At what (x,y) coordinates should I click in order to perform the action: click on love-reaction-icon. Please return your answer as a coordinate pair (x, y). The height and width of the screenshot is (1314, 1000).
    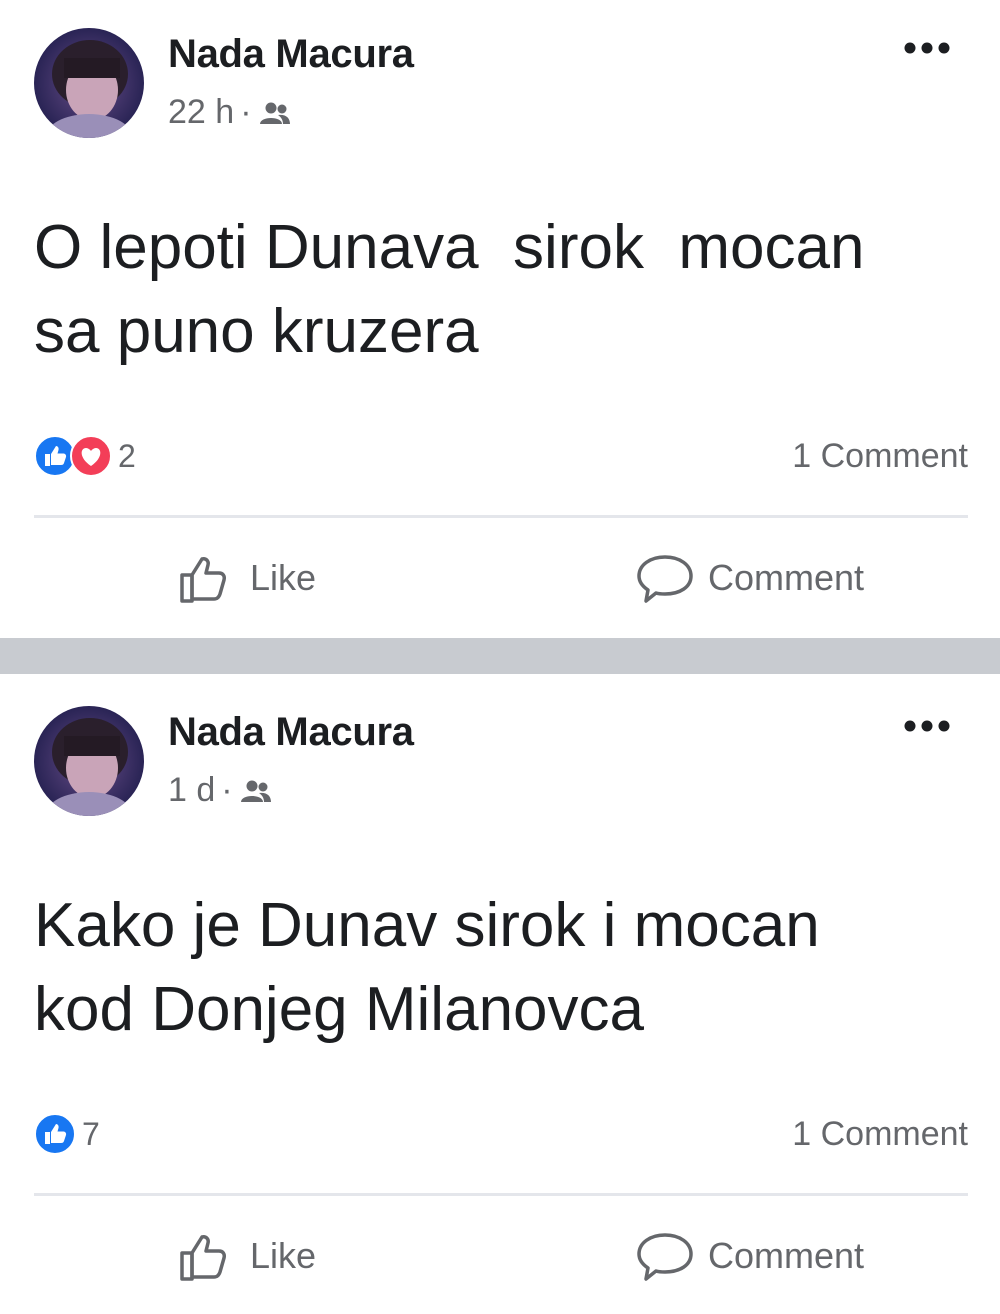
    Looking at the image, I should click on (91, 456).